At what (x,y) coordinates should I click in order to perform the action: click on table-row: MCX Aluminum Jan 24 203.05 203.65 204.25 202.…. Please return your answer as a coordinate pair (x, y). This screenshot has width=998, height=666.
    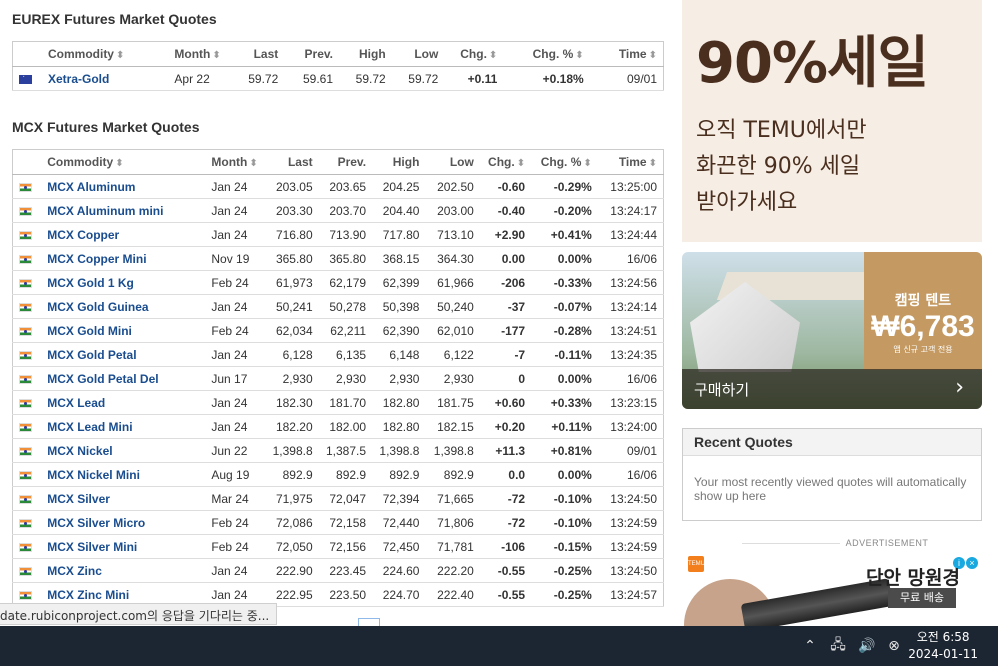
    Looking at the image, I should click on (338, 186).